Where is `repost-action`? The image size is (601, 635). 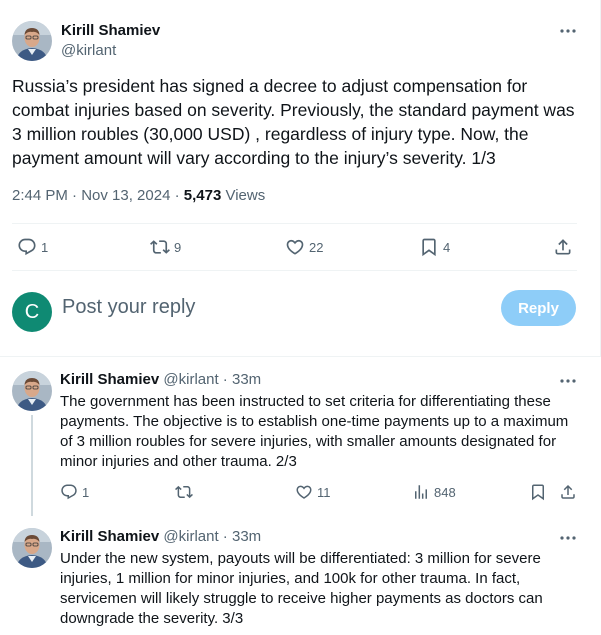
repost-action is located at coordinates (186, 492).